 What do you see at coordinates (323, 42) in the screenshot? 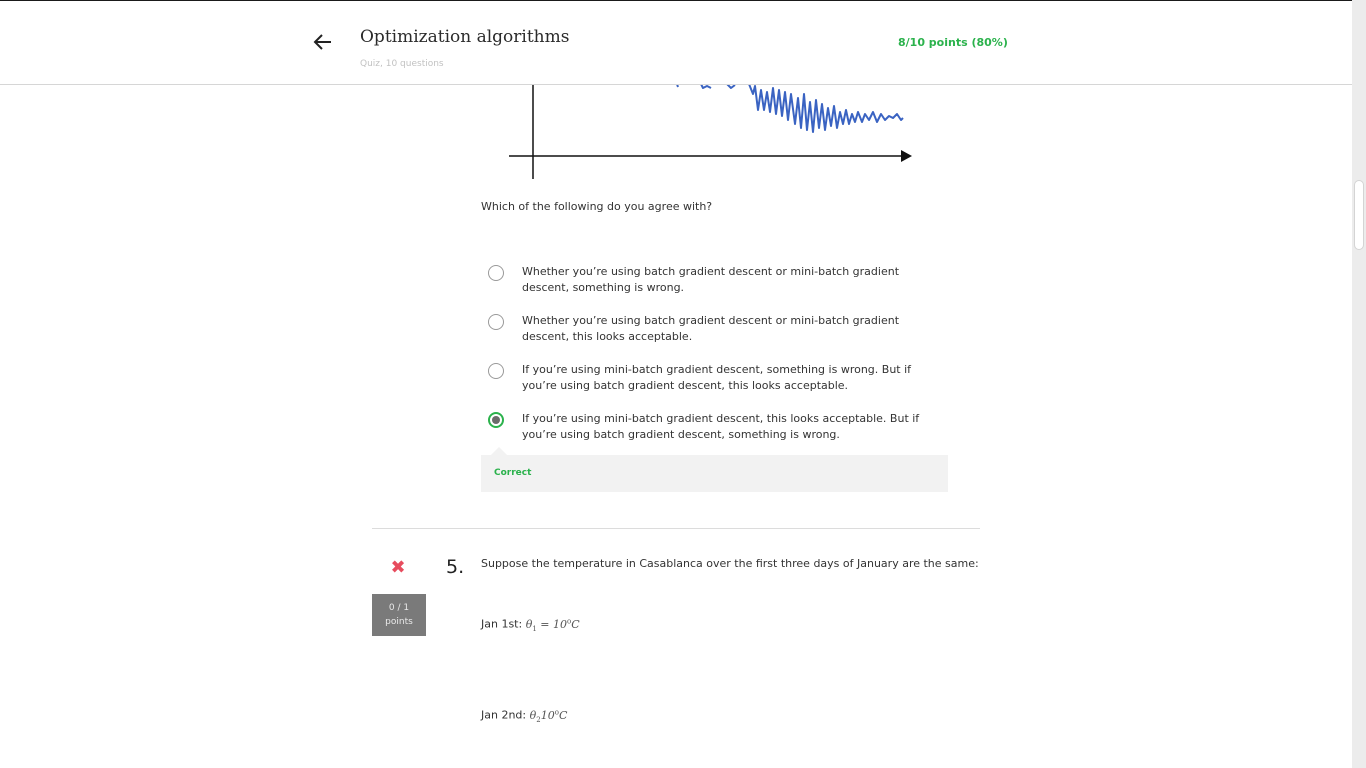
I see `back-arrow-icon` at bounding box center [323, 42].